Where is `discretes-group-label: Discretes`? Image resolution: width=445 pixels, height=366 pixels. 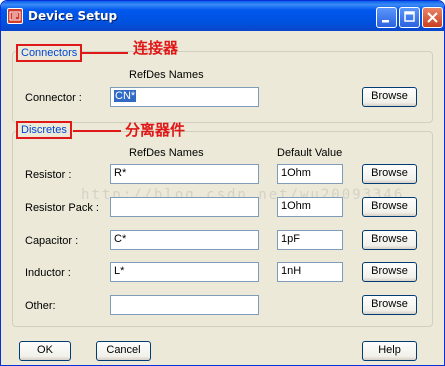 discretes-group-label: Discretes is located at coordinates (44, 130).